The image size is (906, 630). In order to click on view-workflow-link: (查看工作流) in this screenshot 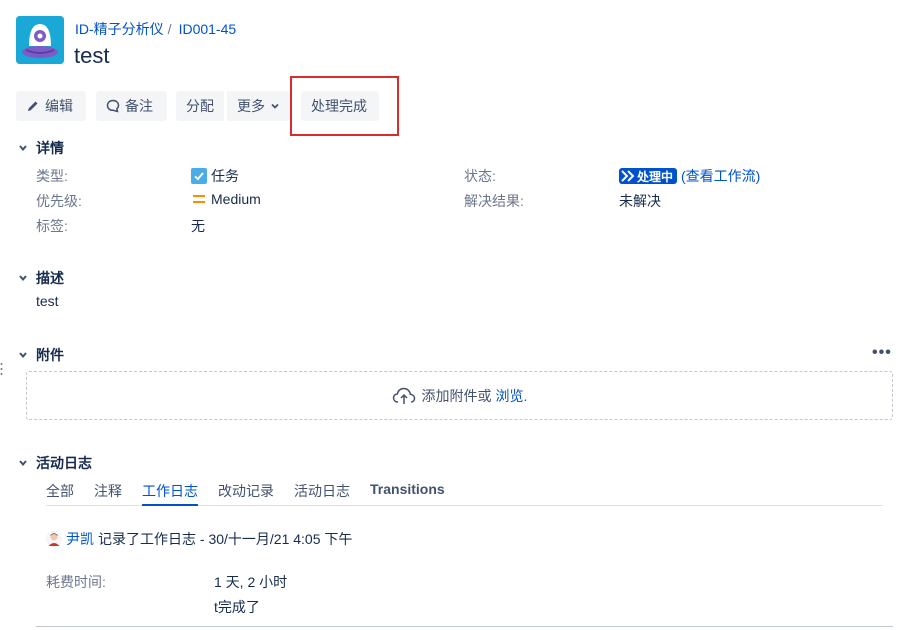, I will do `click(720, 176)`.